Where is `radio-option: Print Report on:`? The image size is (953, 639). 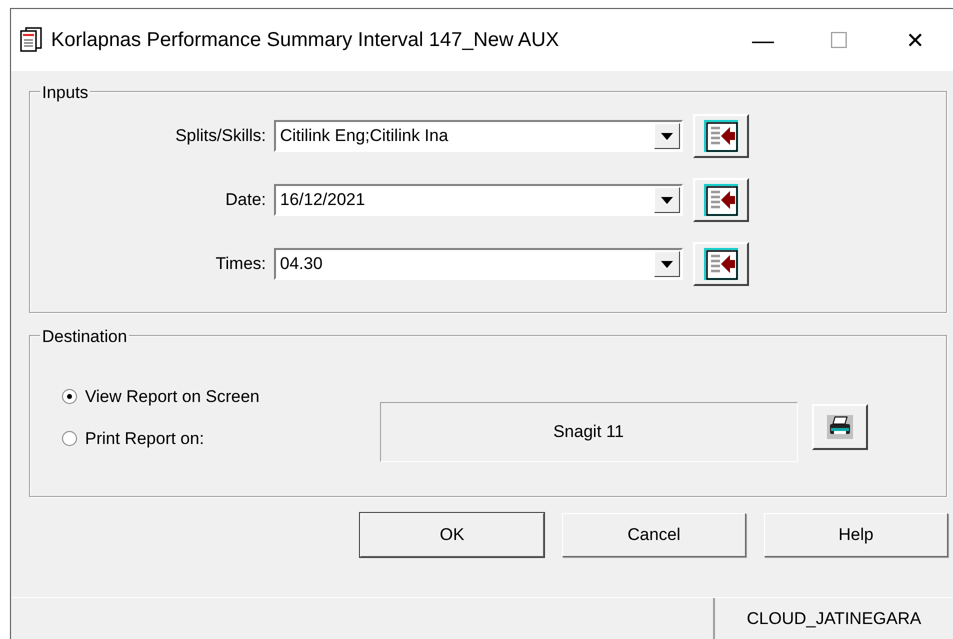
radio-option: Print Report on: is located at coordinates (161, 438).